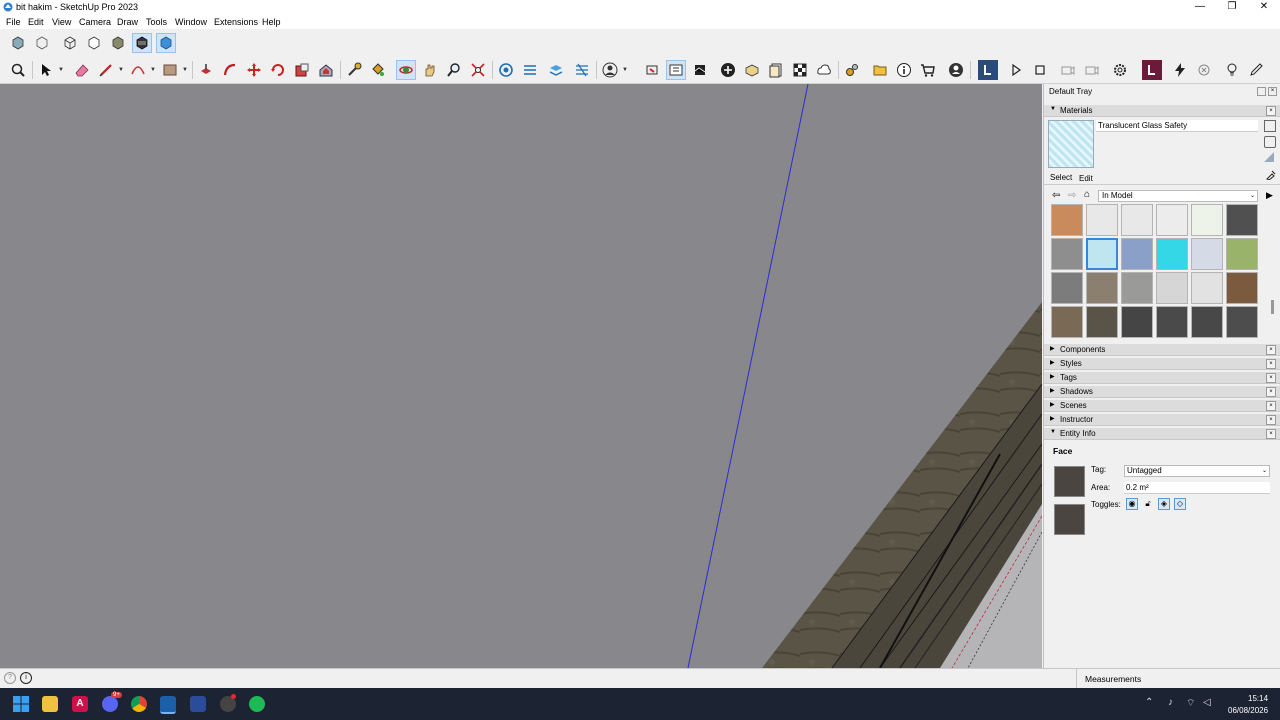 Image resolution: width=1280 pixels, height=720 pixels. I want to click on shaded-style-icon, so click(118, 43).